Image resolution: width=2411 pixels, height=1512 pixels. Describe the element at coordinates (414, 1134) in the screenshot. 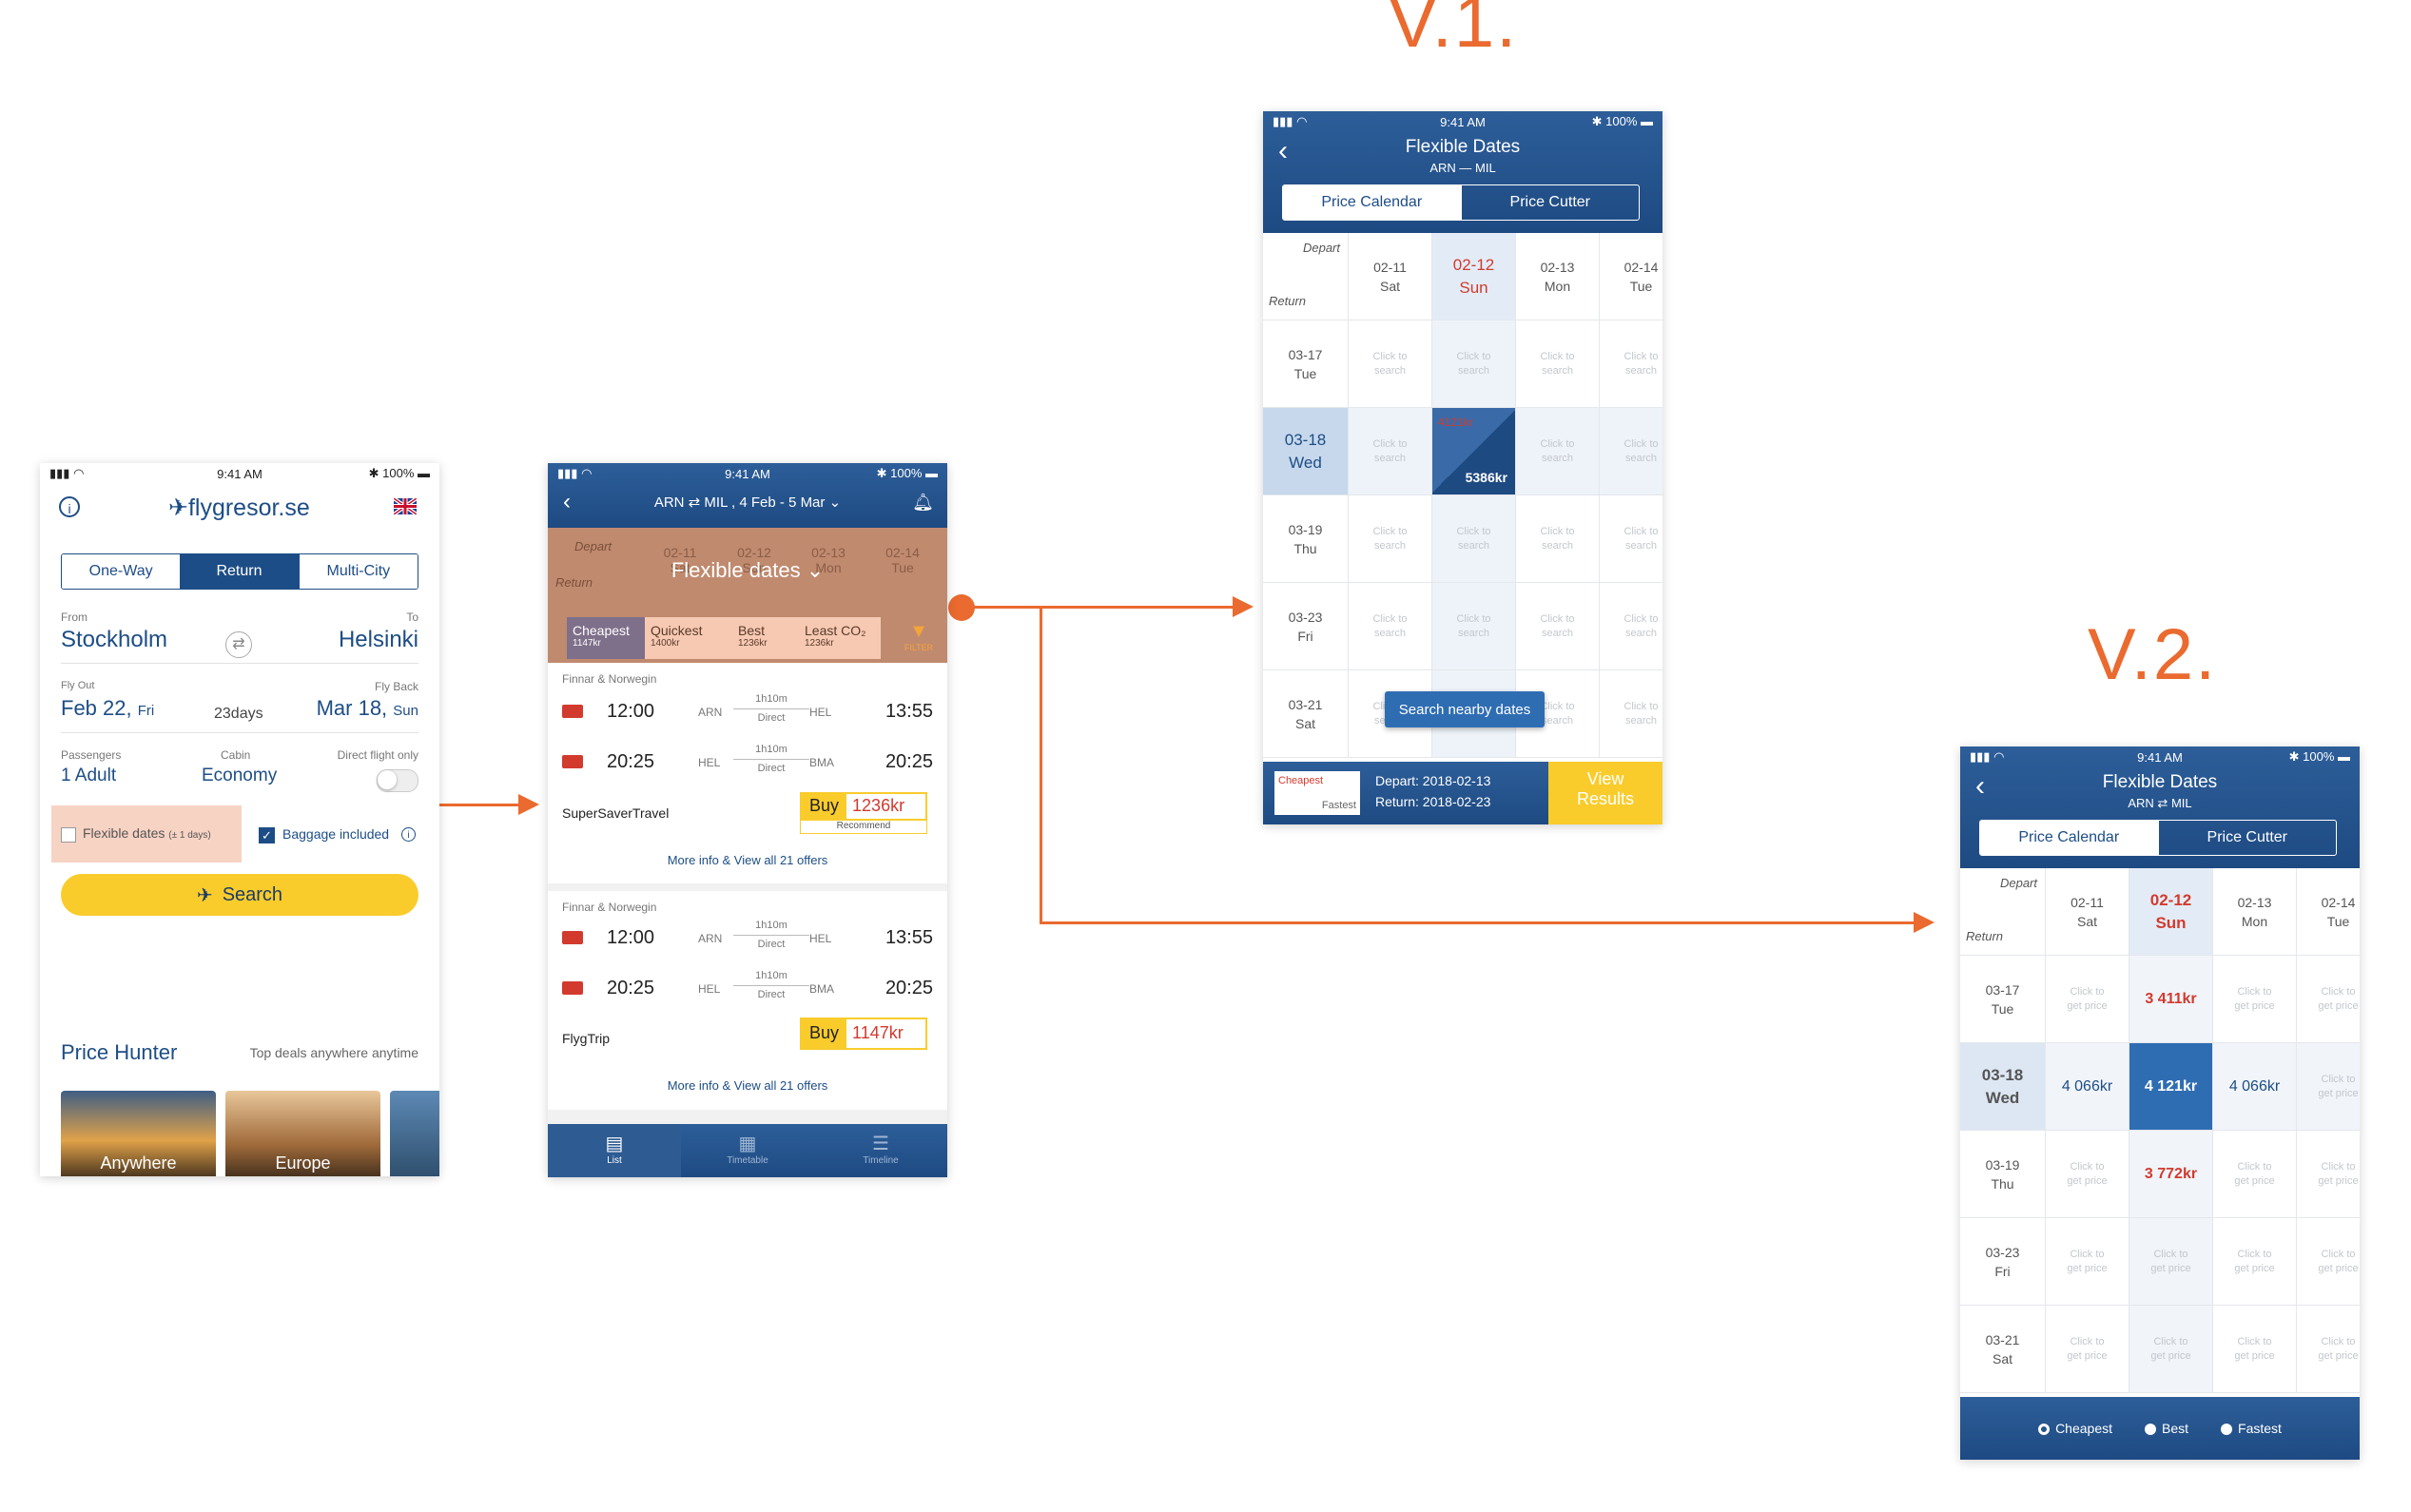

I see `deal-card-partial` at that location.